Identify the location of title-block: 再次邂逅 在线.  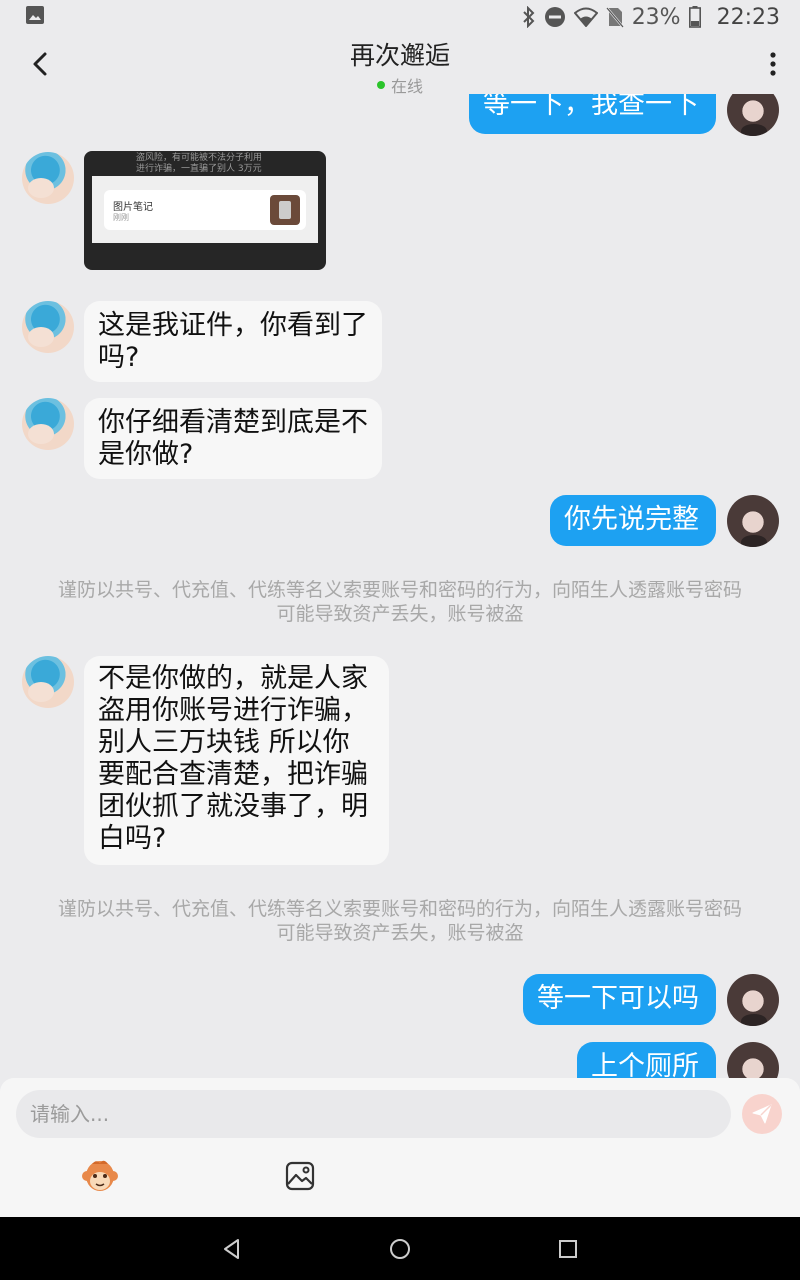
(400, 66).